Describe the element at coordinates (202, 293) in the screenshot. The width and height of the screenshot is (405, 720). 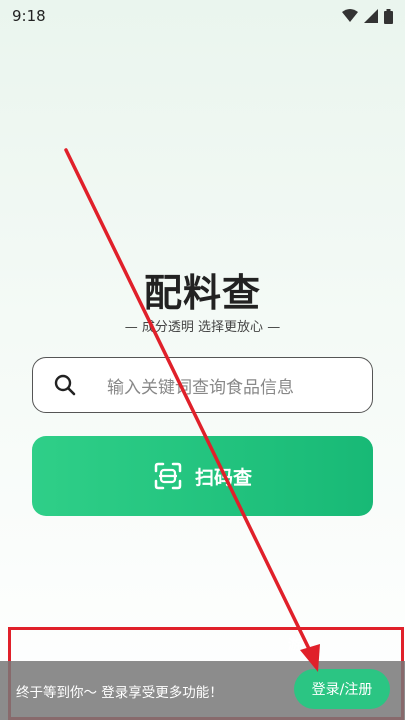
I see `app-title: 配料查` at that location.